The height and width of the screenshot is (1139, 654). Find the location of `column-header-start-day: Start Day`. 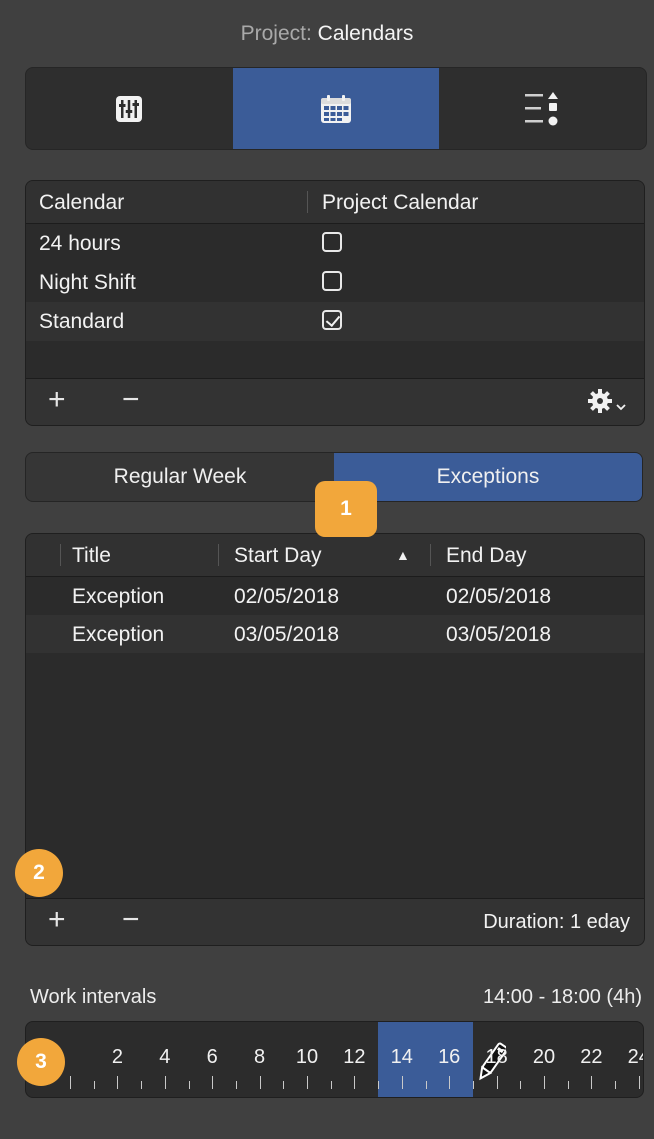

column-header-start-day: Start Day is located at coordinates (278, 556).